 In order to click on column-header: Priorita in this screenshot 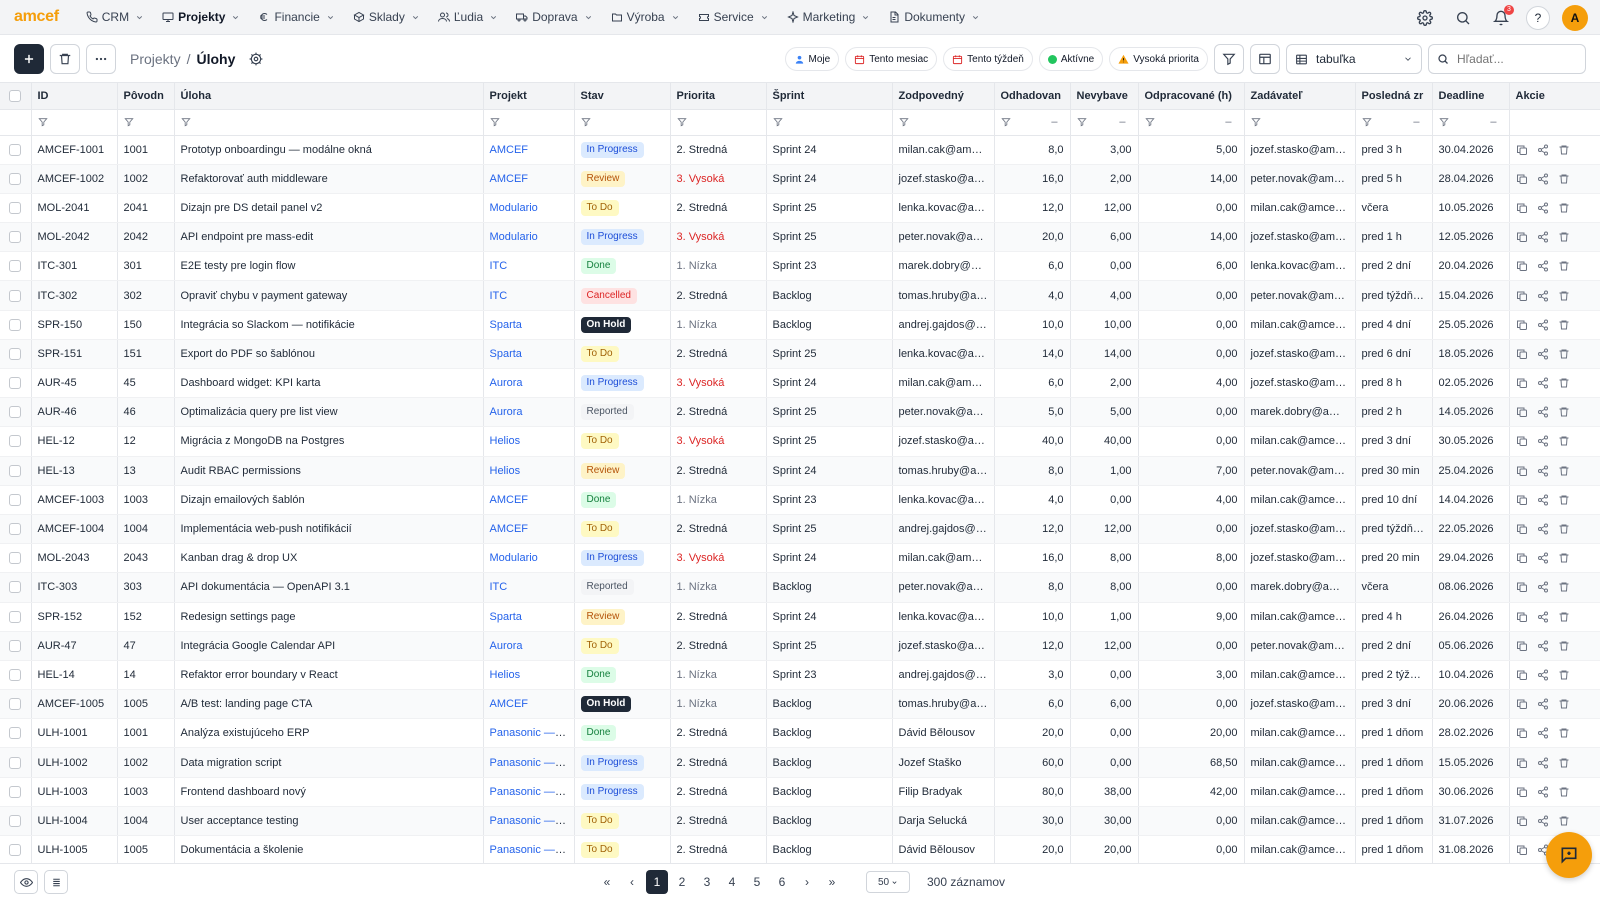, I will do `click(718, 96)`.